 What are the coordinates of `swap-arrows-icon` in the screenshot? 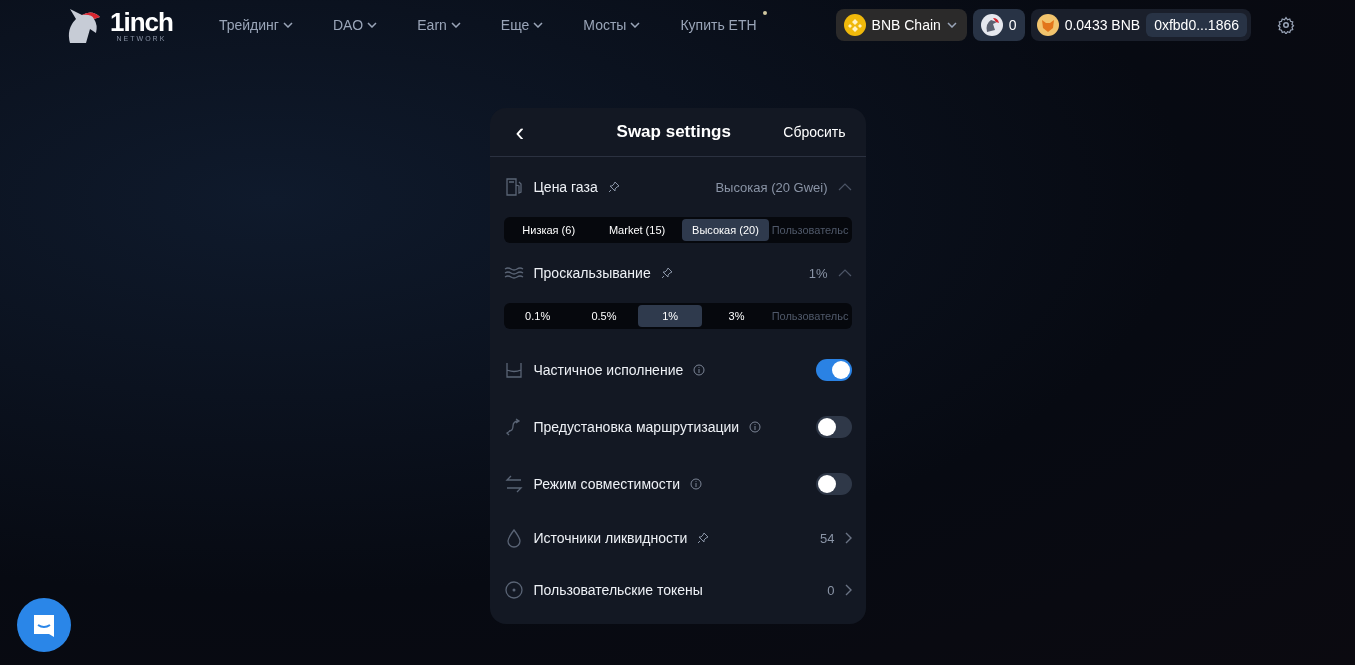 It's located at (513, 483).